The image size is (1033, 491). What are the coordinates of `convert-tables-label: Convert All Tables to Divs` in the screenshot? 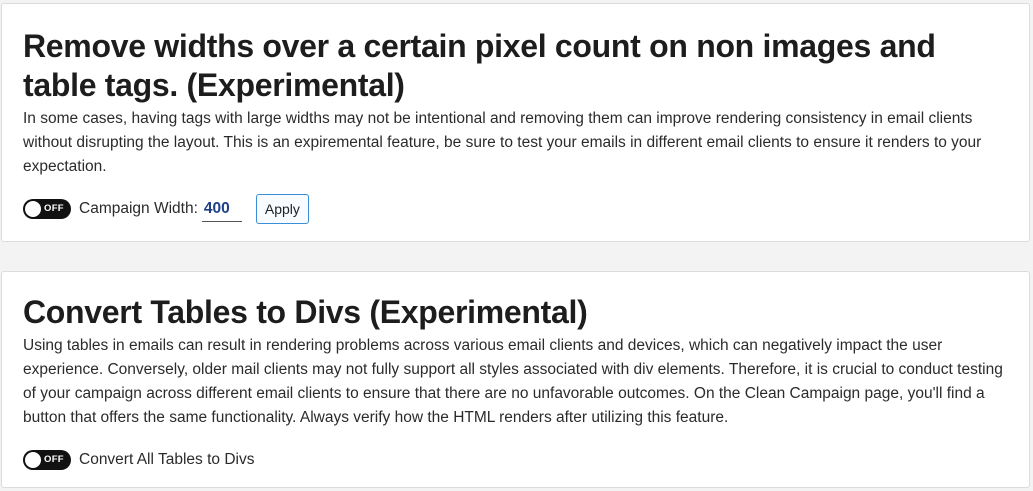 It's located at (167, 459).